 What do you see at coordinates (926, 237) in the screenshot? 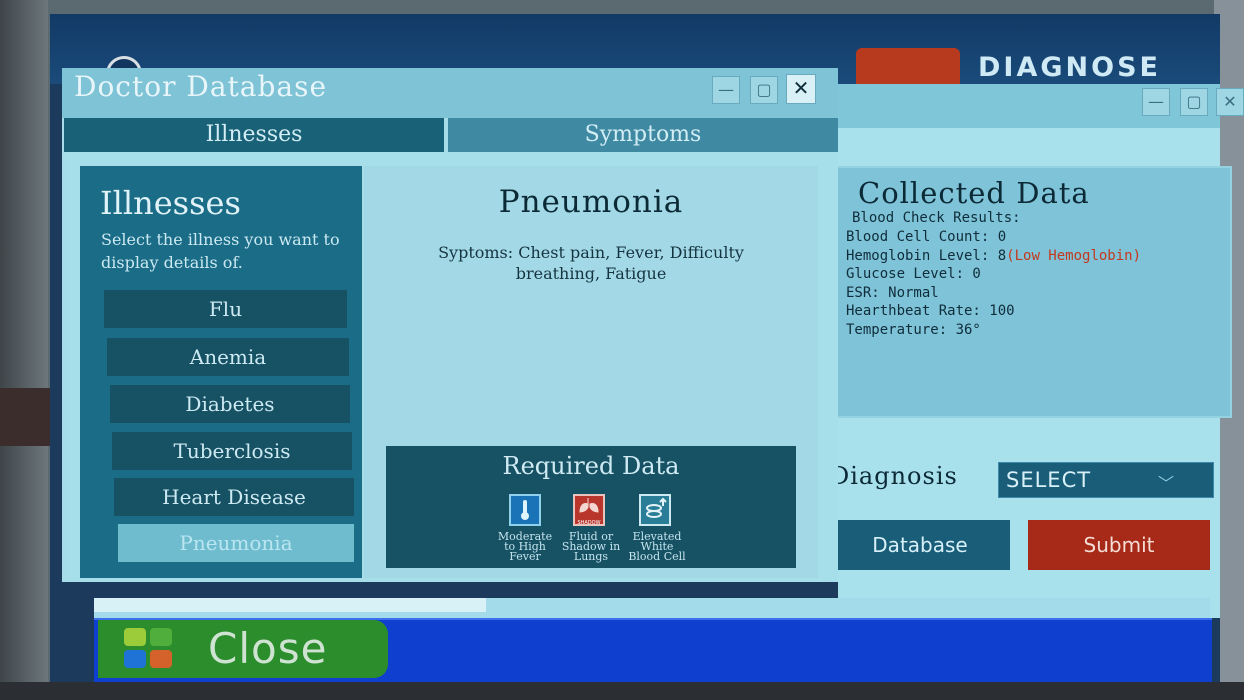
I see `data-line-blood-cell-count: Blood Cell Count: 0` at bounding box center [926, 237].